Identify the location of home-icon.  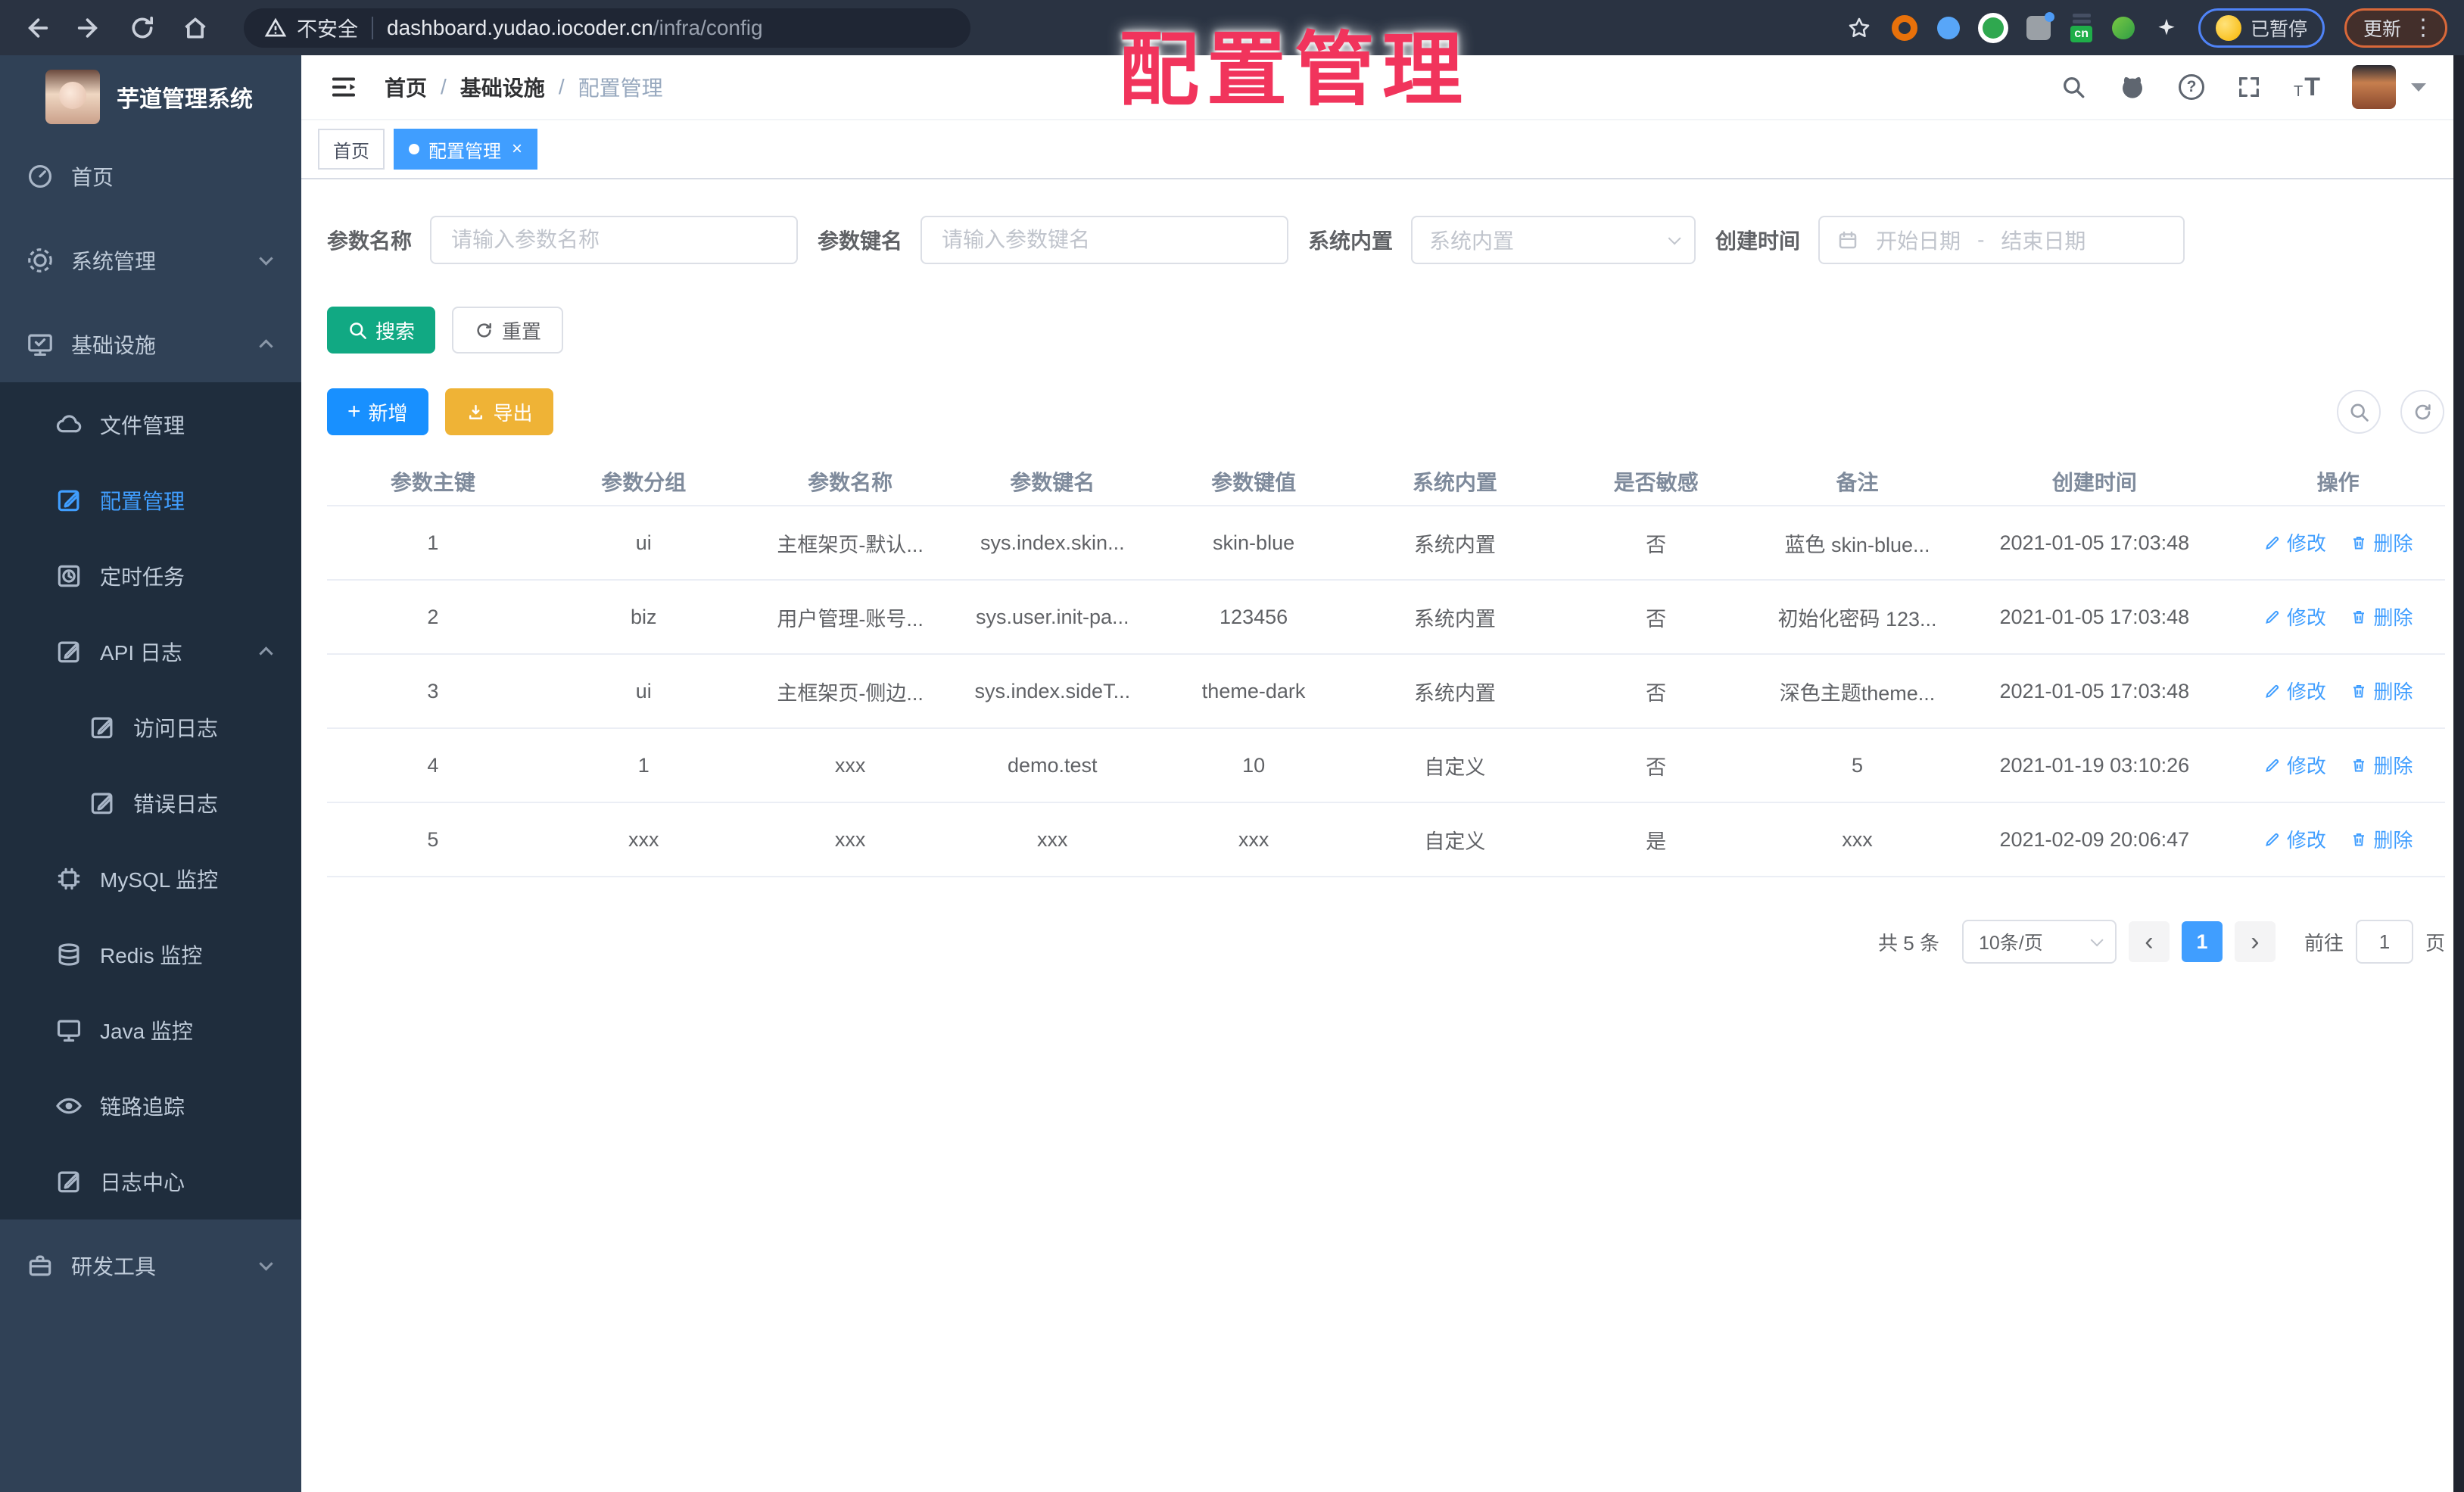
(195, 28).